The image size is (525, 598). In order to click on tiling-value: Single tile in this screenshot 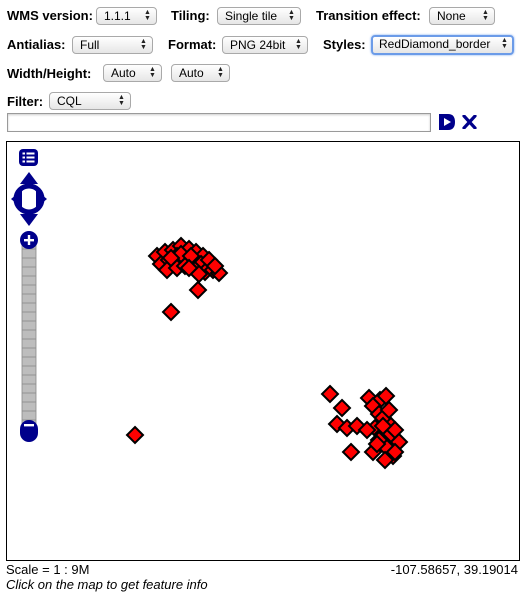, I will do `click(251, 16)`.